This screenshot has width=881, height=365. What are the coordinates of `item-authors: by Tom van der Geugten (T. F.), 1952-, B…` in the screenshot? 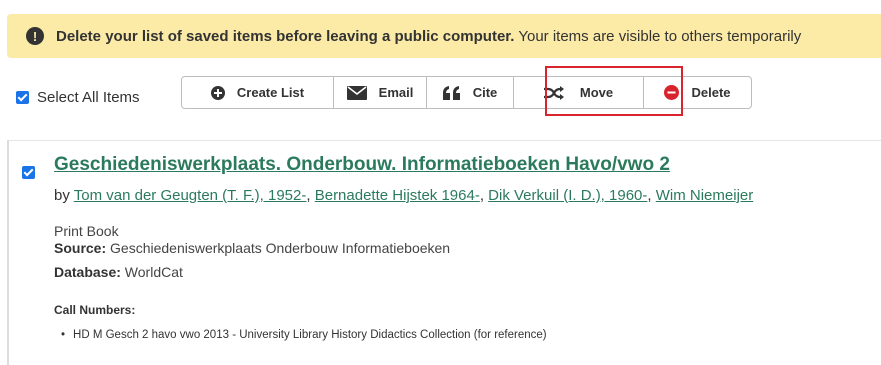 It's located at (404, 195).